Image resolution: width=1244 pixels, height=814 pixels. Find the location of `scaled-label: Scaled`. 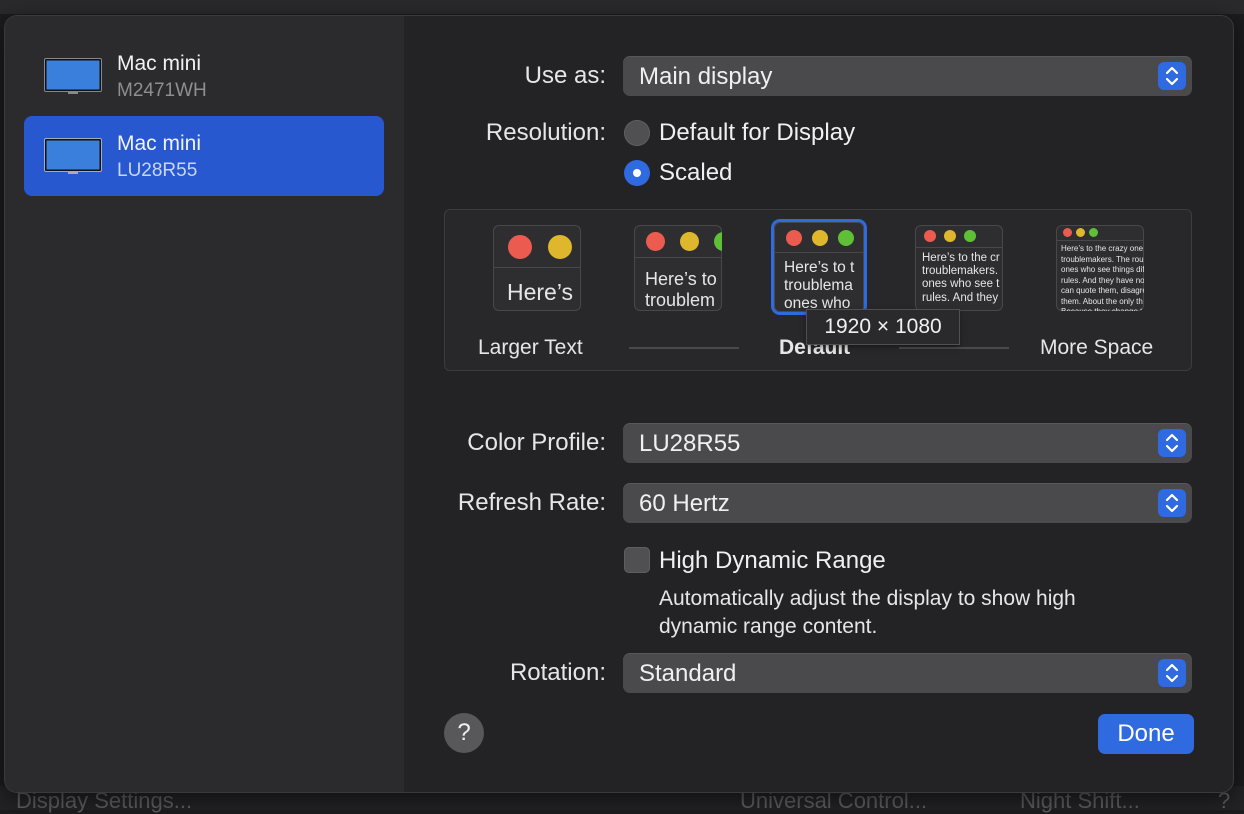

scaled-label: Scaled is located at coordinates (695, 173).